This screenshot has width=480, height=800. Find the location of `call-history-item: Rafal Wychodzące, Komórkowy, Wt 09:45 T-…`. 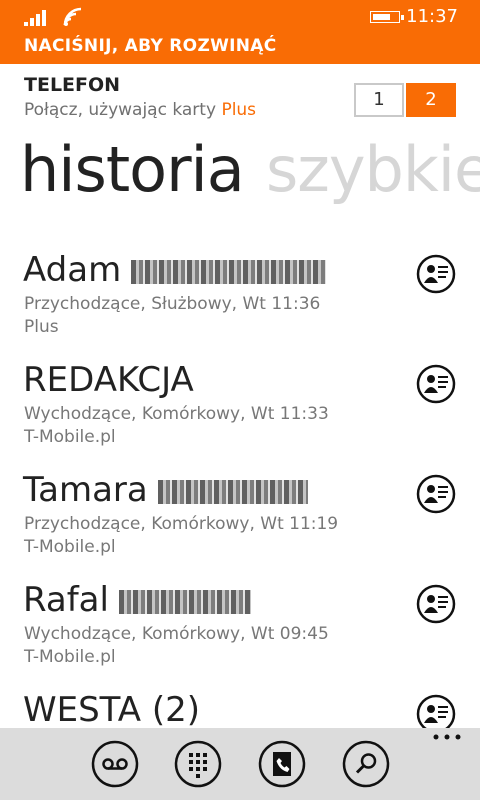

call-history-item: Rafal Wychodzące, Komórkowy, Wt 09:45 T-… is located at coordinates (240, 634).